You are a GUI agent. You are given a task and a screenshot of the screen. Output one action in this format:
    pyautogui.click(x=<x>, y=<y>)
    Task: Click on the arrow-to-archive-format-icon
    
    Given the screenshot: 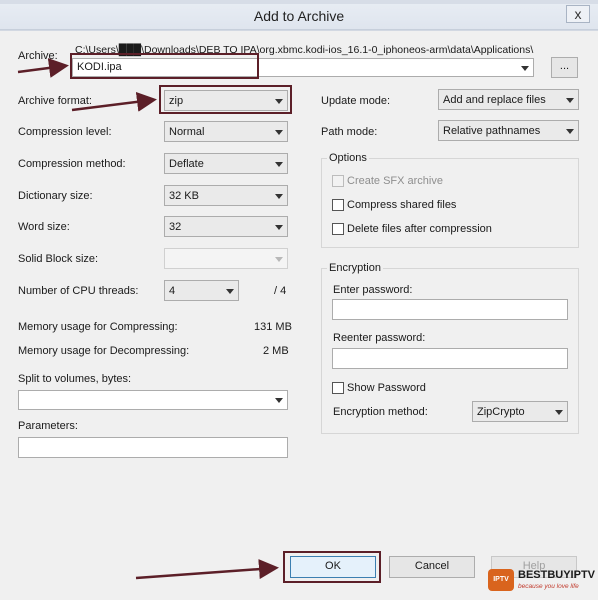 What is the action you would take?
    pyautogui.click(x=114, y=101)
    